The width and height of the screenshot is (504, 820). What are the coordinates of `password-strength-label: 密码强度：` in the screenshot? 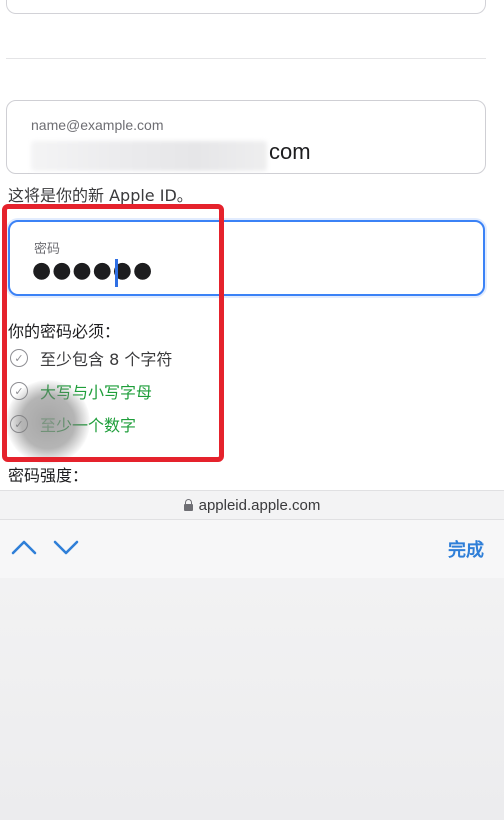 It's located at (48, 475).